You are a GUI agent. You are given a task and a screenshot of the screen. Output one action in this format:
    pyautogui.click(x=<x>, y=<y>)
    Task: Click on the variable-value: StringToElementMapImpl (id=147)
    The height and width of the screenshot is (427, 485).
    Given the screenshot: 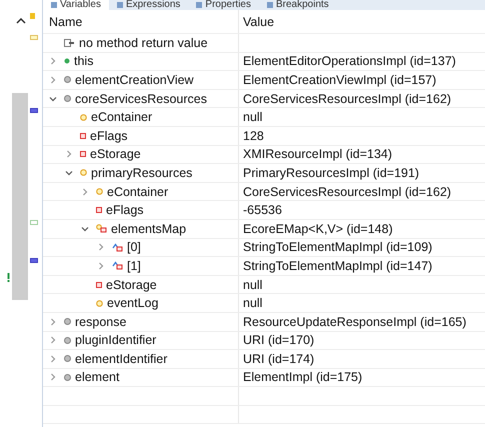 What is the action you would take?
    pyautogui.click(x=337, y=265)
    